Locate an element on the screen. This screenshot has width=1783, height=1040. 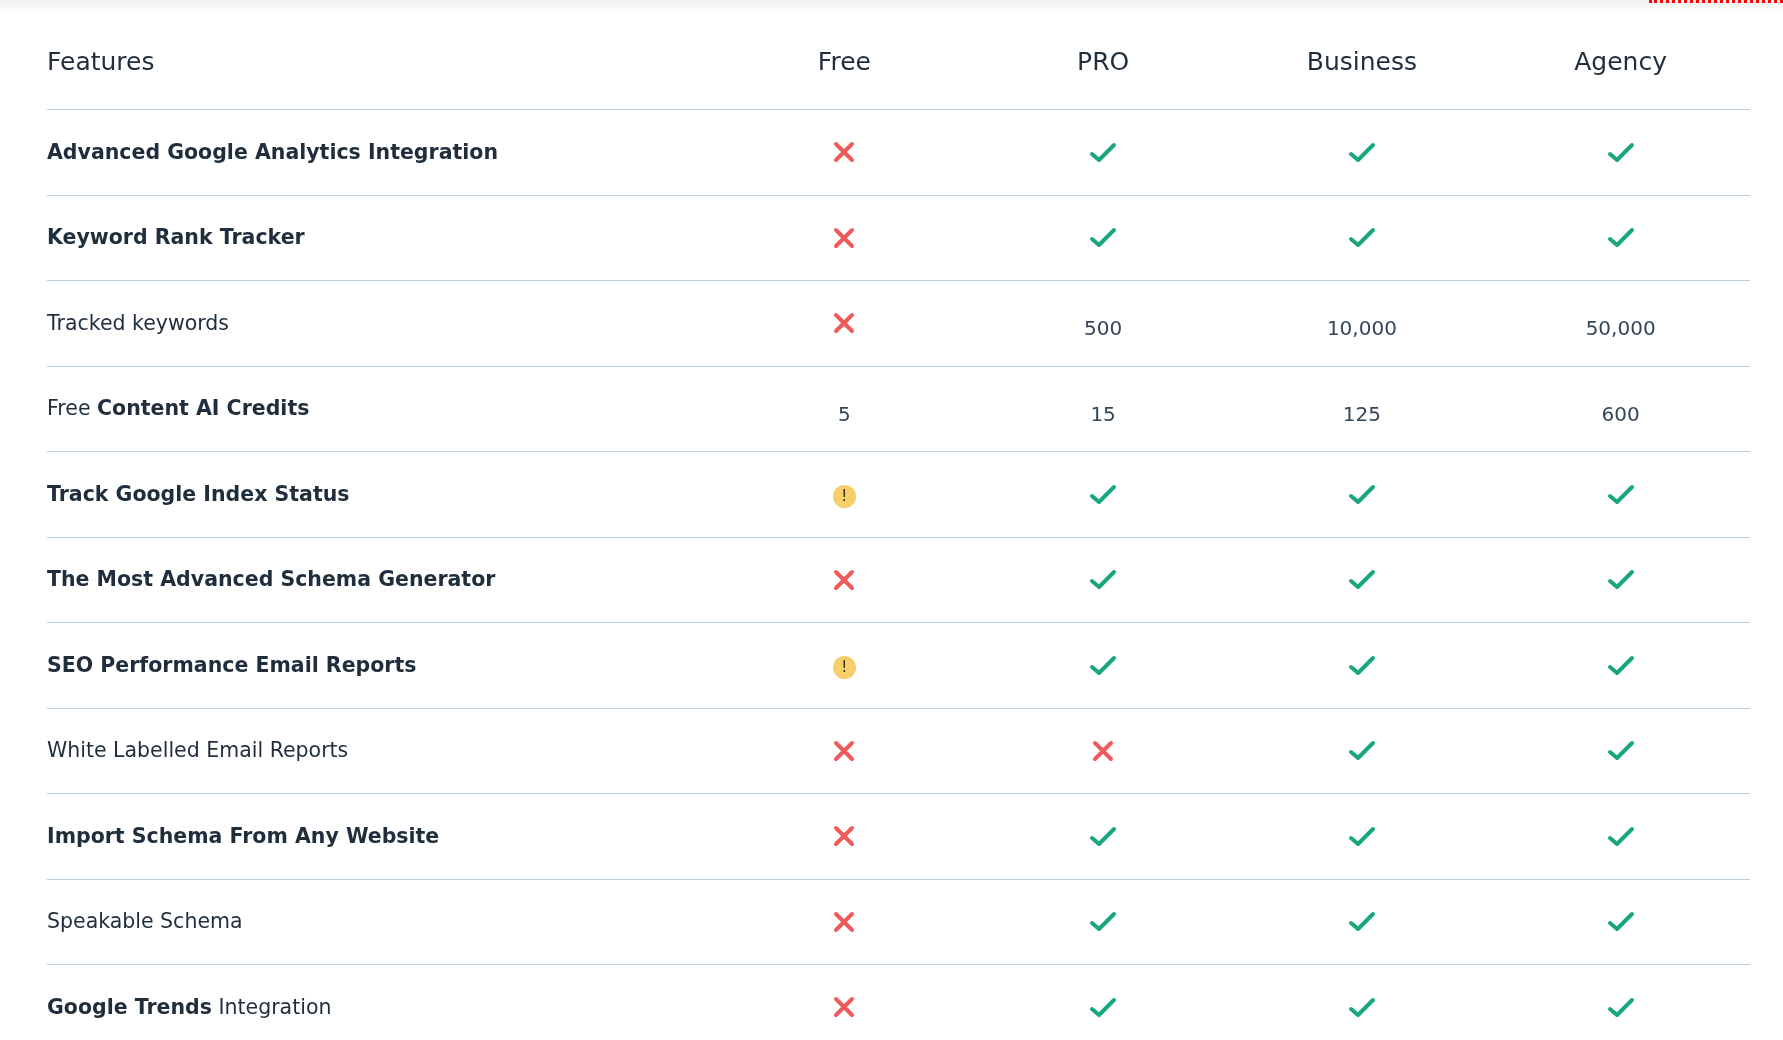
feature-label: SEO Performance Email Reports is located at coordinates (232, 665).